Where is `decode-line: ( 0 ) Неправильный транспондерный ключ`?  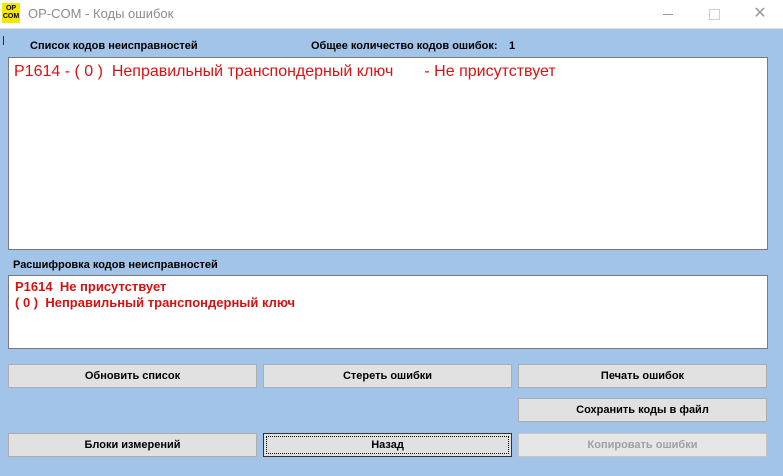
decode-line: ( 0 ) Неправильный транспондерный ключ is located at coordinates (155, 302).